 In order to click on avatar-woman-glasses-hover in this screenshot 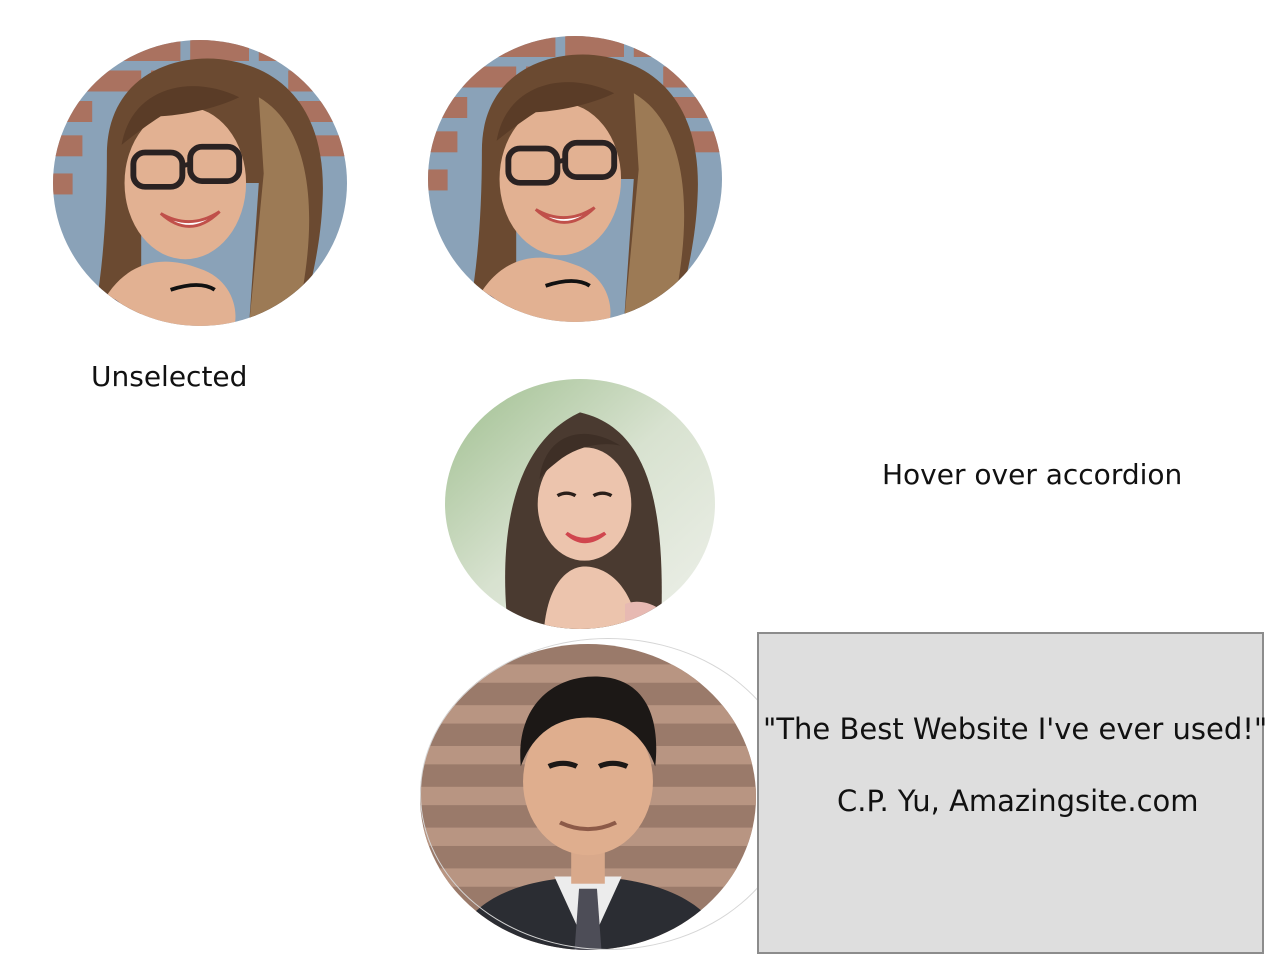, I will do `click(575, 179)`.